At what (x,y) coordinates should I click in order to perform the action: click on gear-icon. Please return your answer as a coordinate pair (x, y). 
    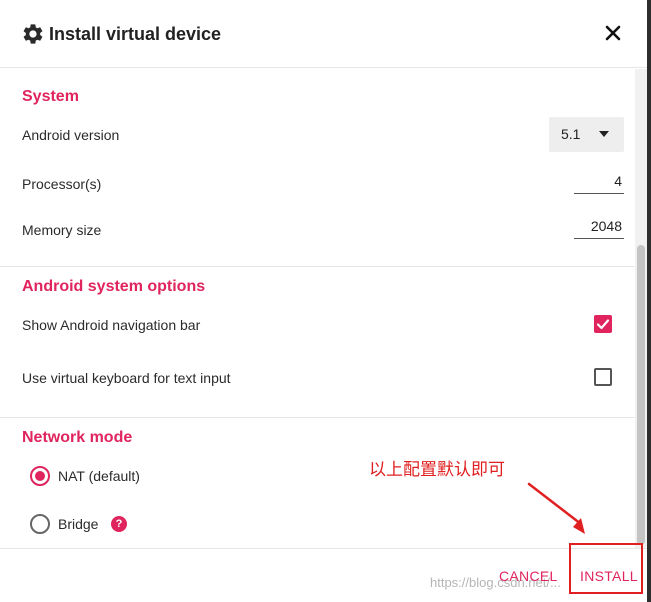
    Looking at the image, I should click on (33, 34).